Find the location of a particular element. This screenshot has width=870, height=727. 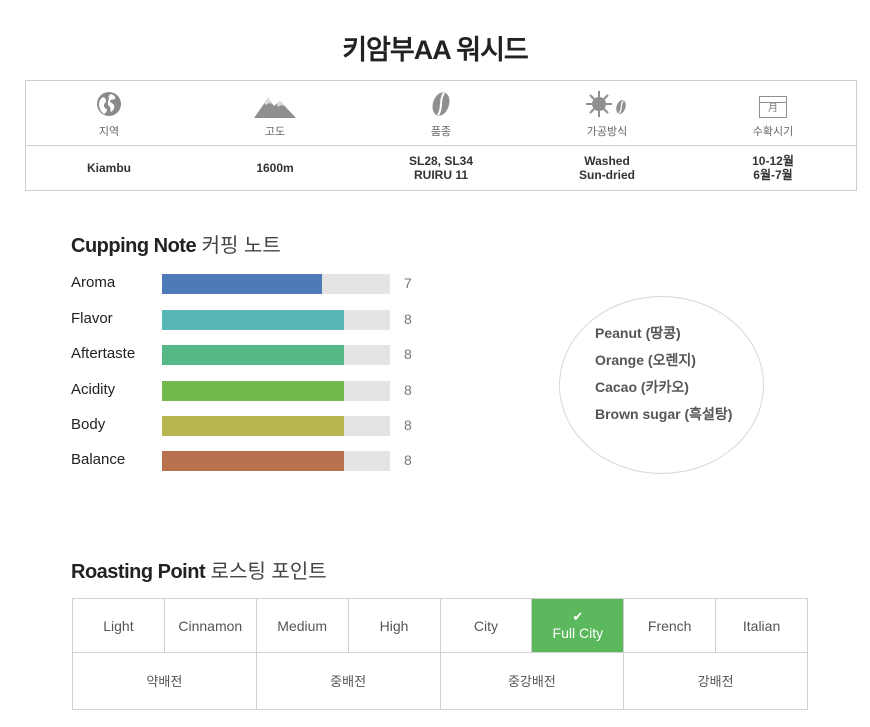

info-value-region: Kiambu is located at coordinates (108, 168).